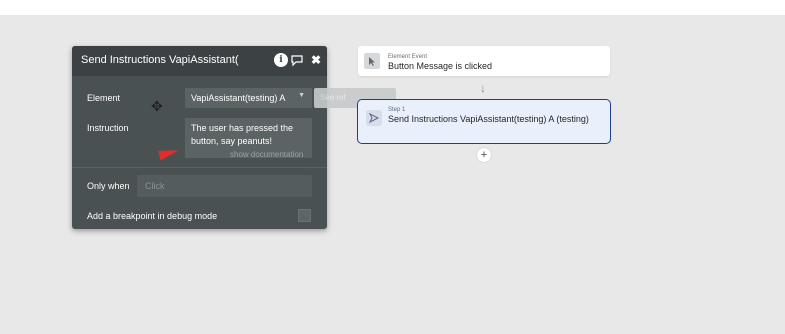 This screenshot has height=334, width=785. Describe the element at coordinates (104, 98) in the screenshot. I see `element-label: Element` at that location.